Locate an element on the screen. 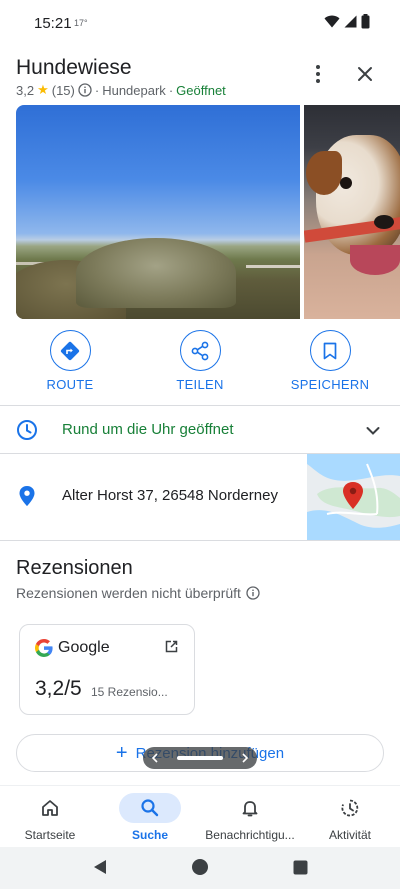  review-score: 3,2/5 is located at coordinates (58, 688).